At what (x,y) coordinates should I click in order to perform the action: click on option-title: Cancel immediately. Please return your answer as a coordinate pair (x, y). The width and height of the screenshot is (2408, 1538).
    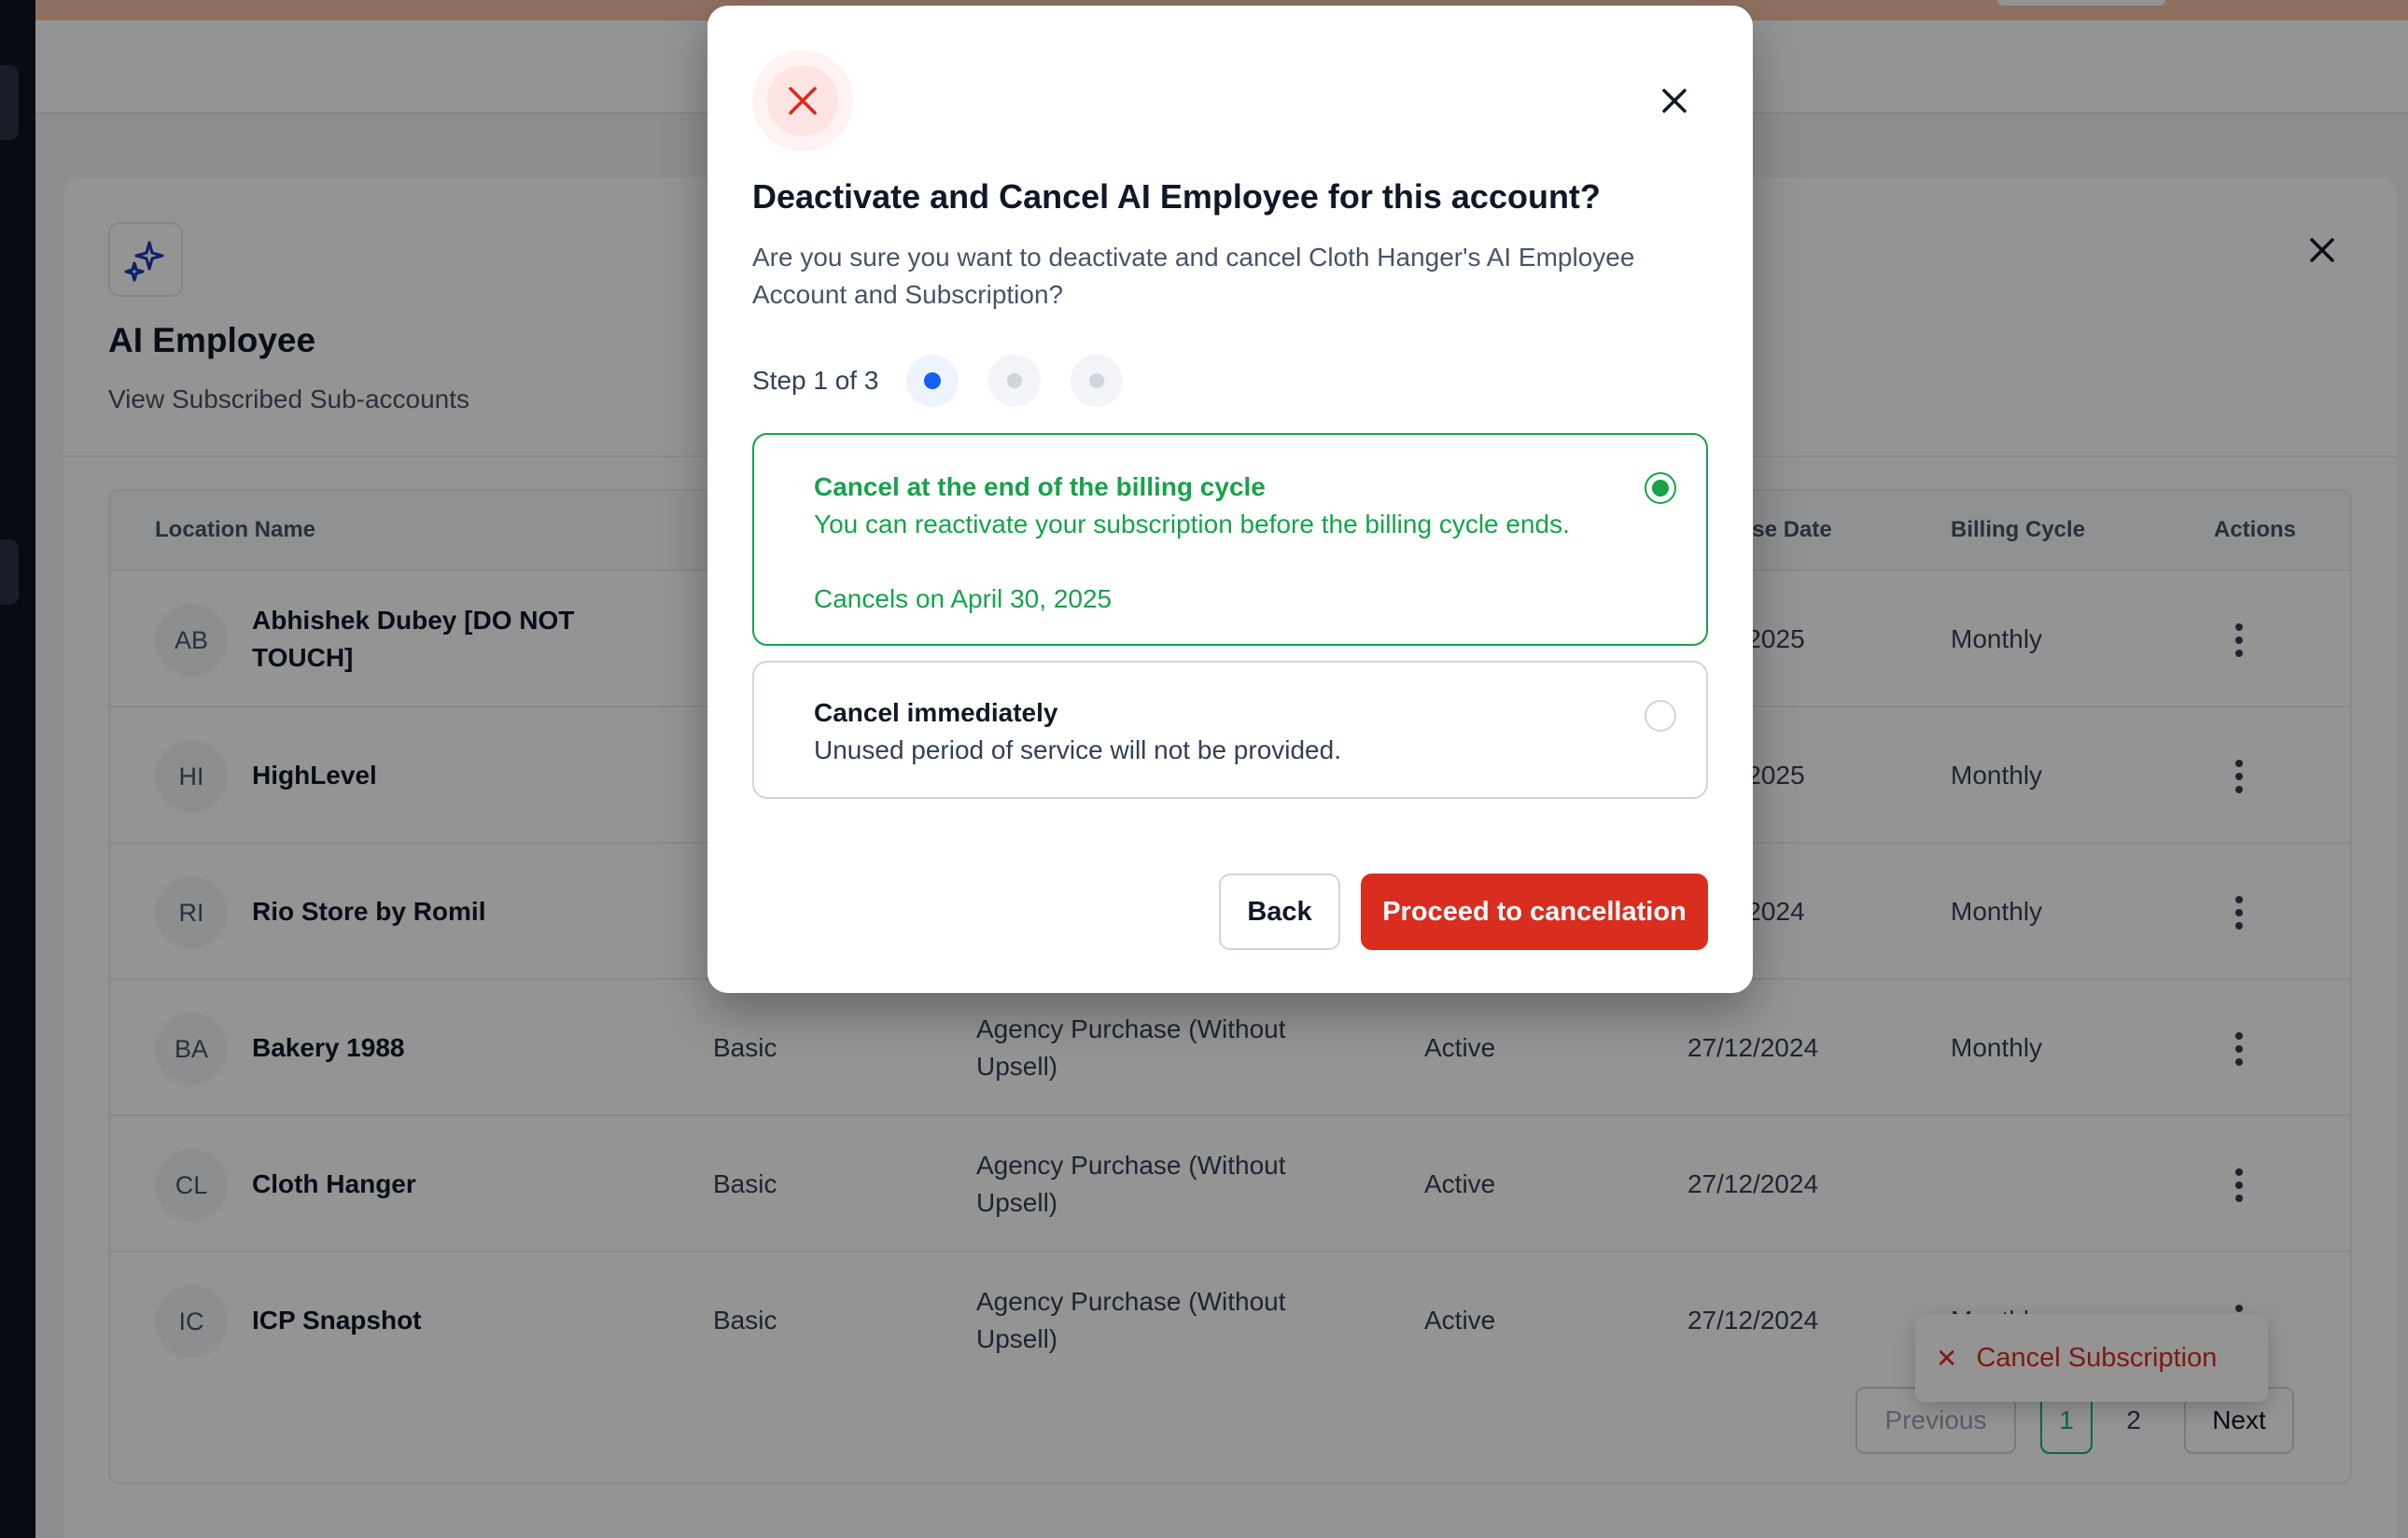
    Looking at the image, I should click on (936, 712).